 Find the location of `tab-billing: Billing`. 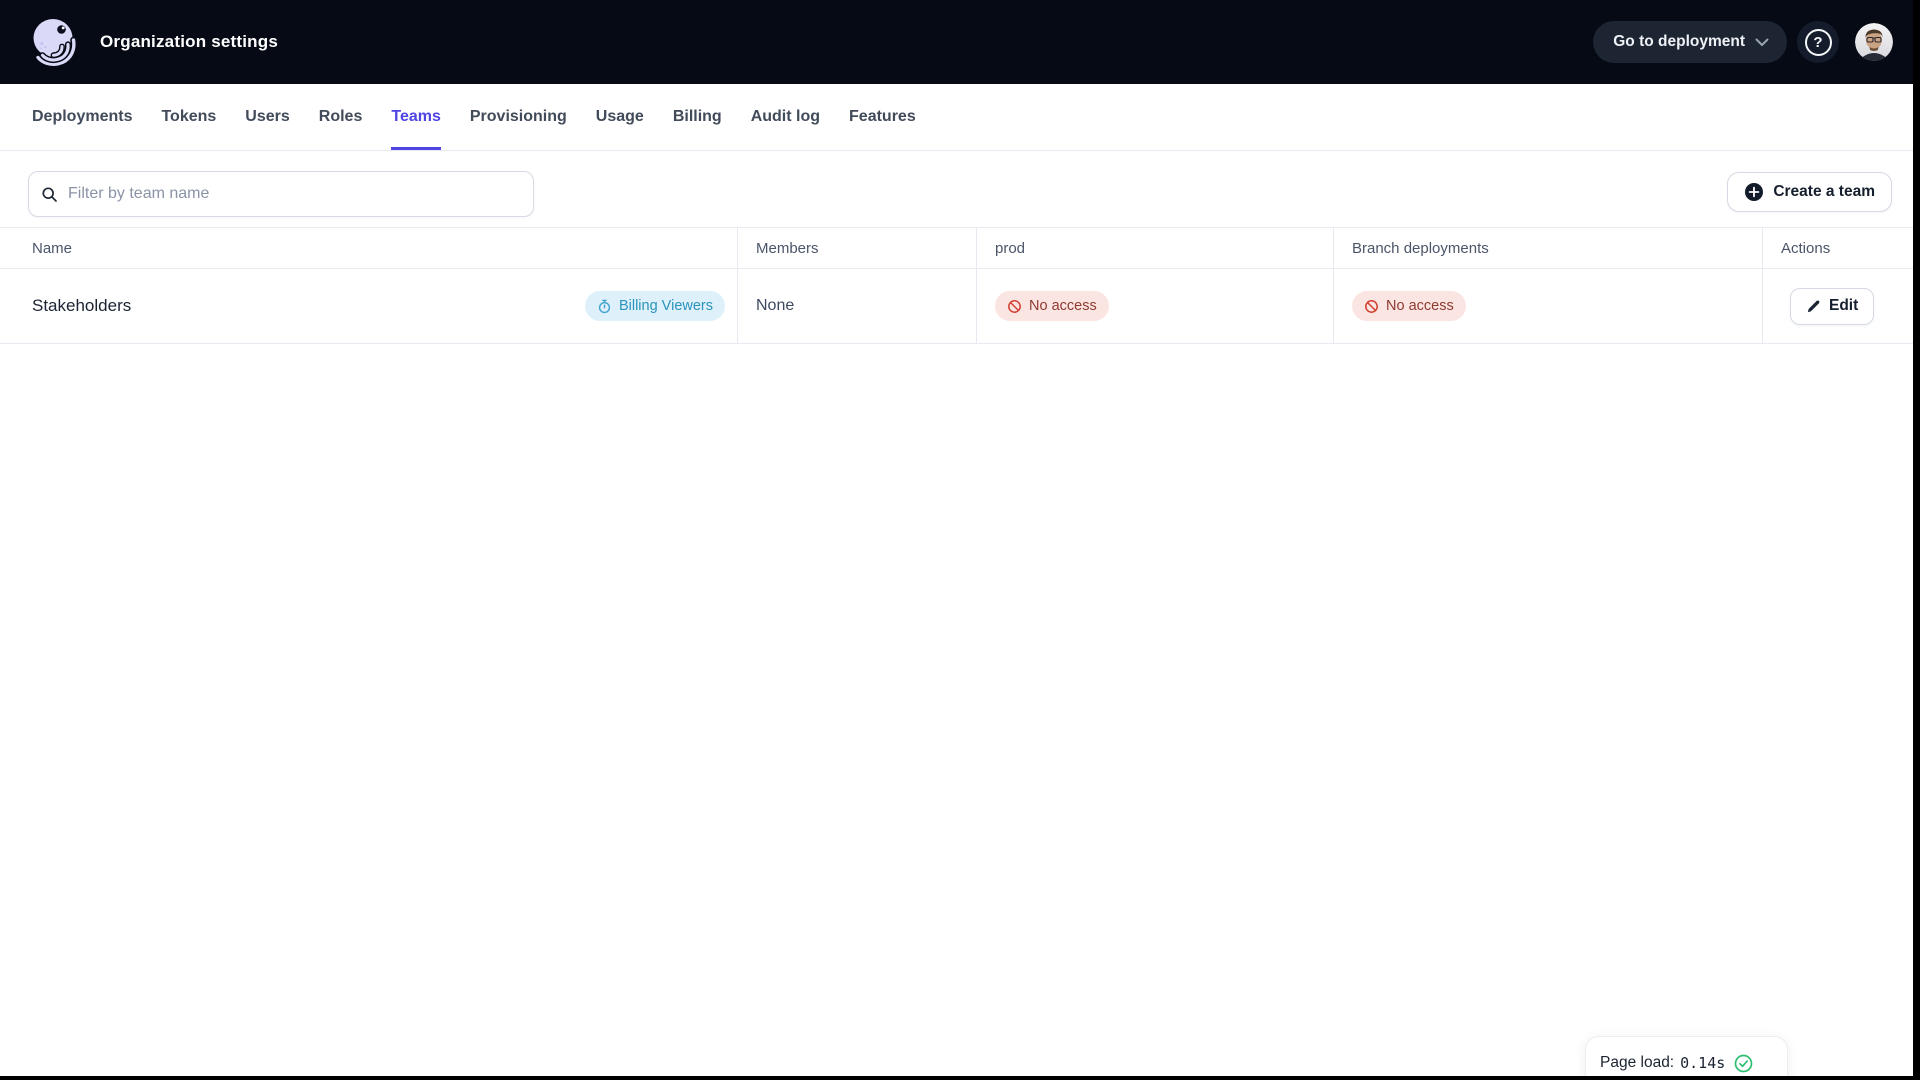

tab-billing: Billing is located at coordinates (697, 117).